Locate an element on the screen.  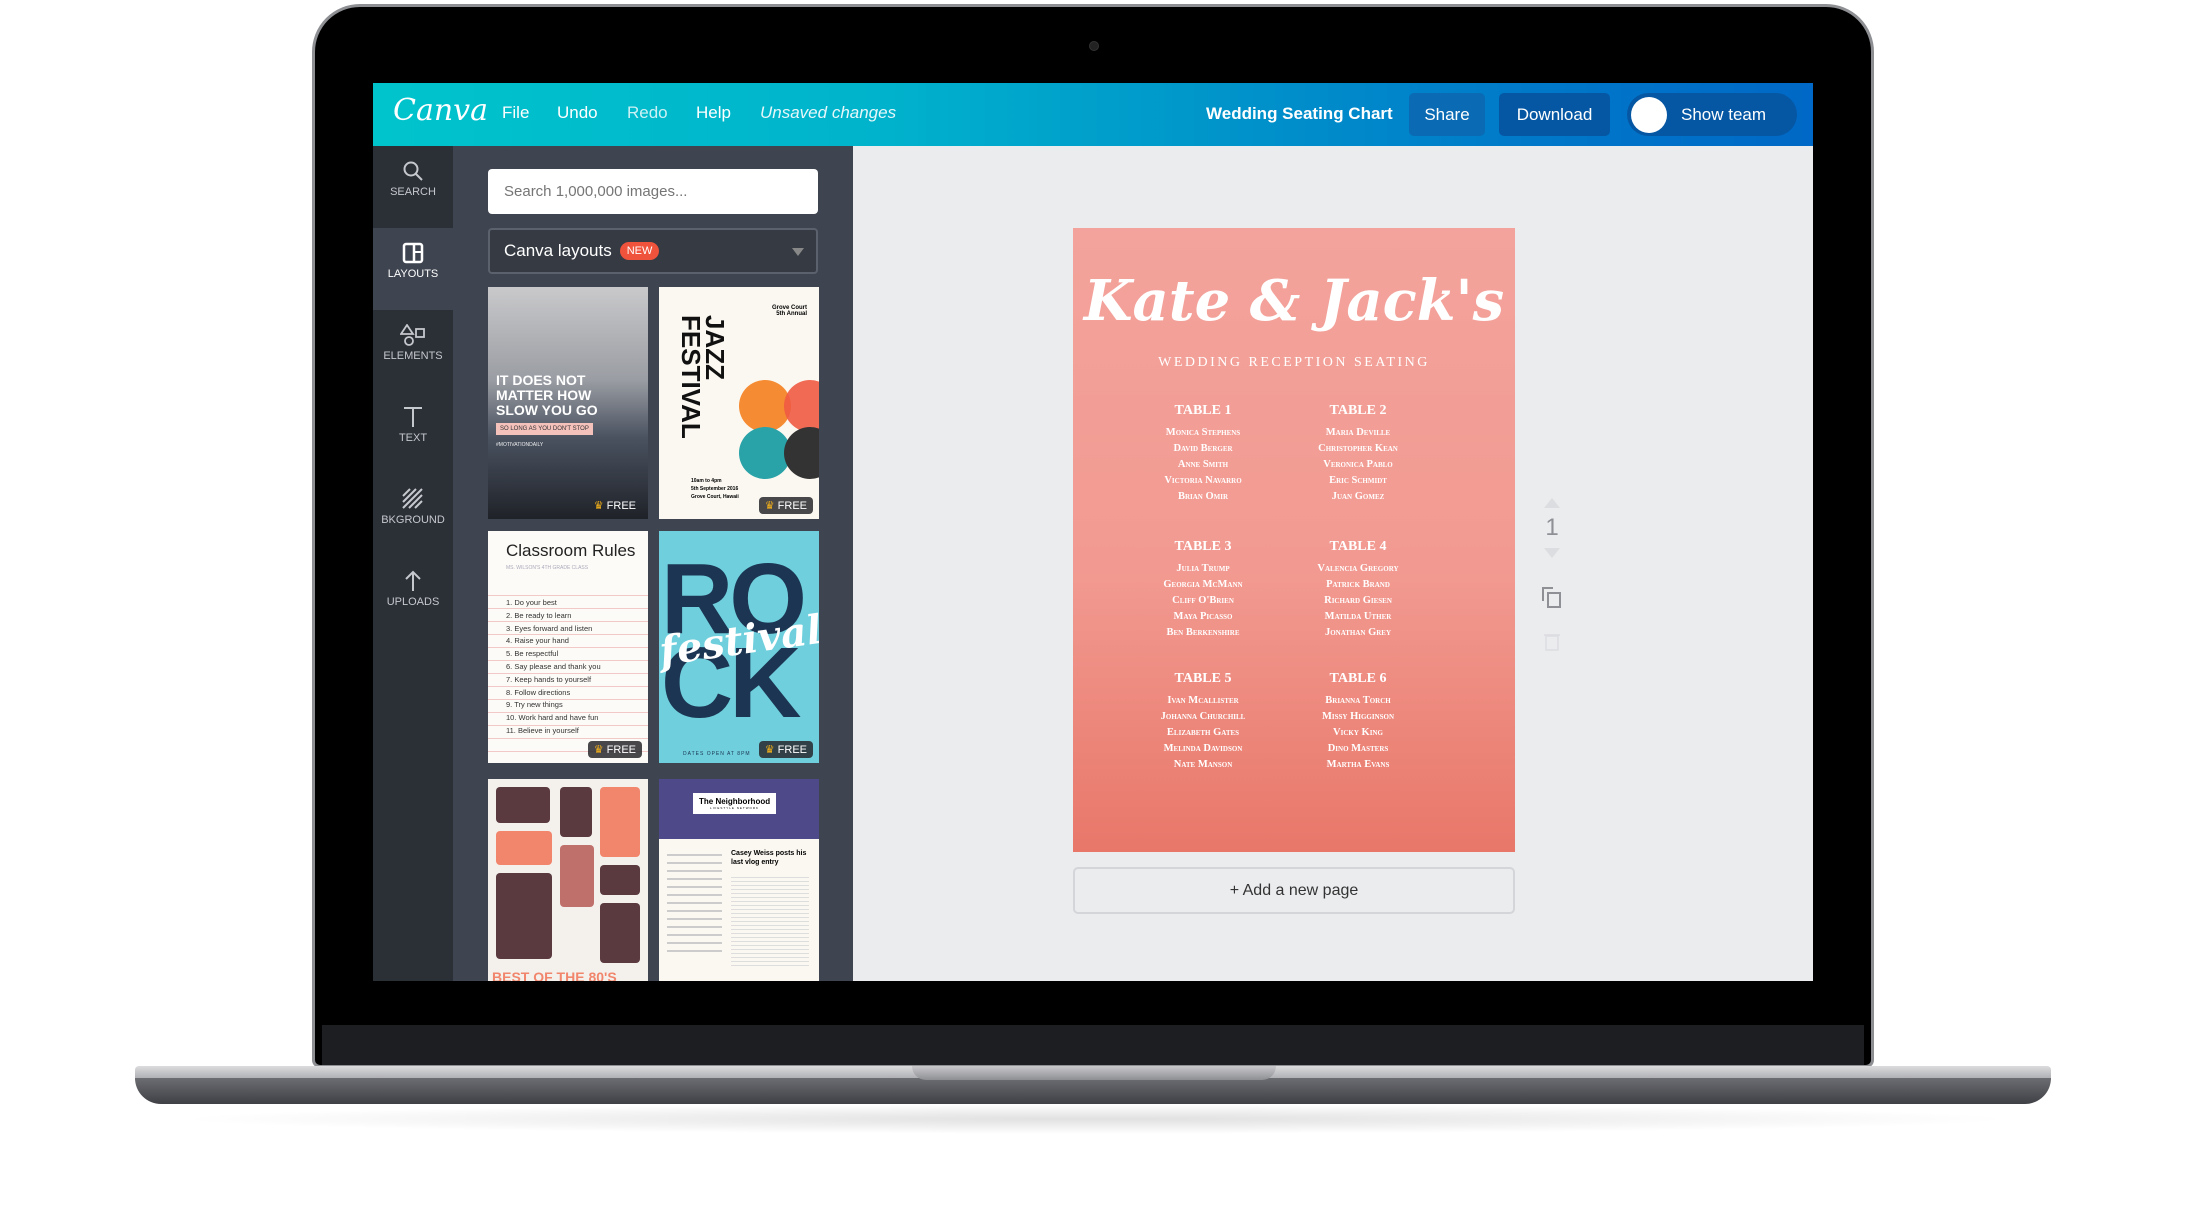
rule-line: 1. Do your best is located at coordinates (531, 602).